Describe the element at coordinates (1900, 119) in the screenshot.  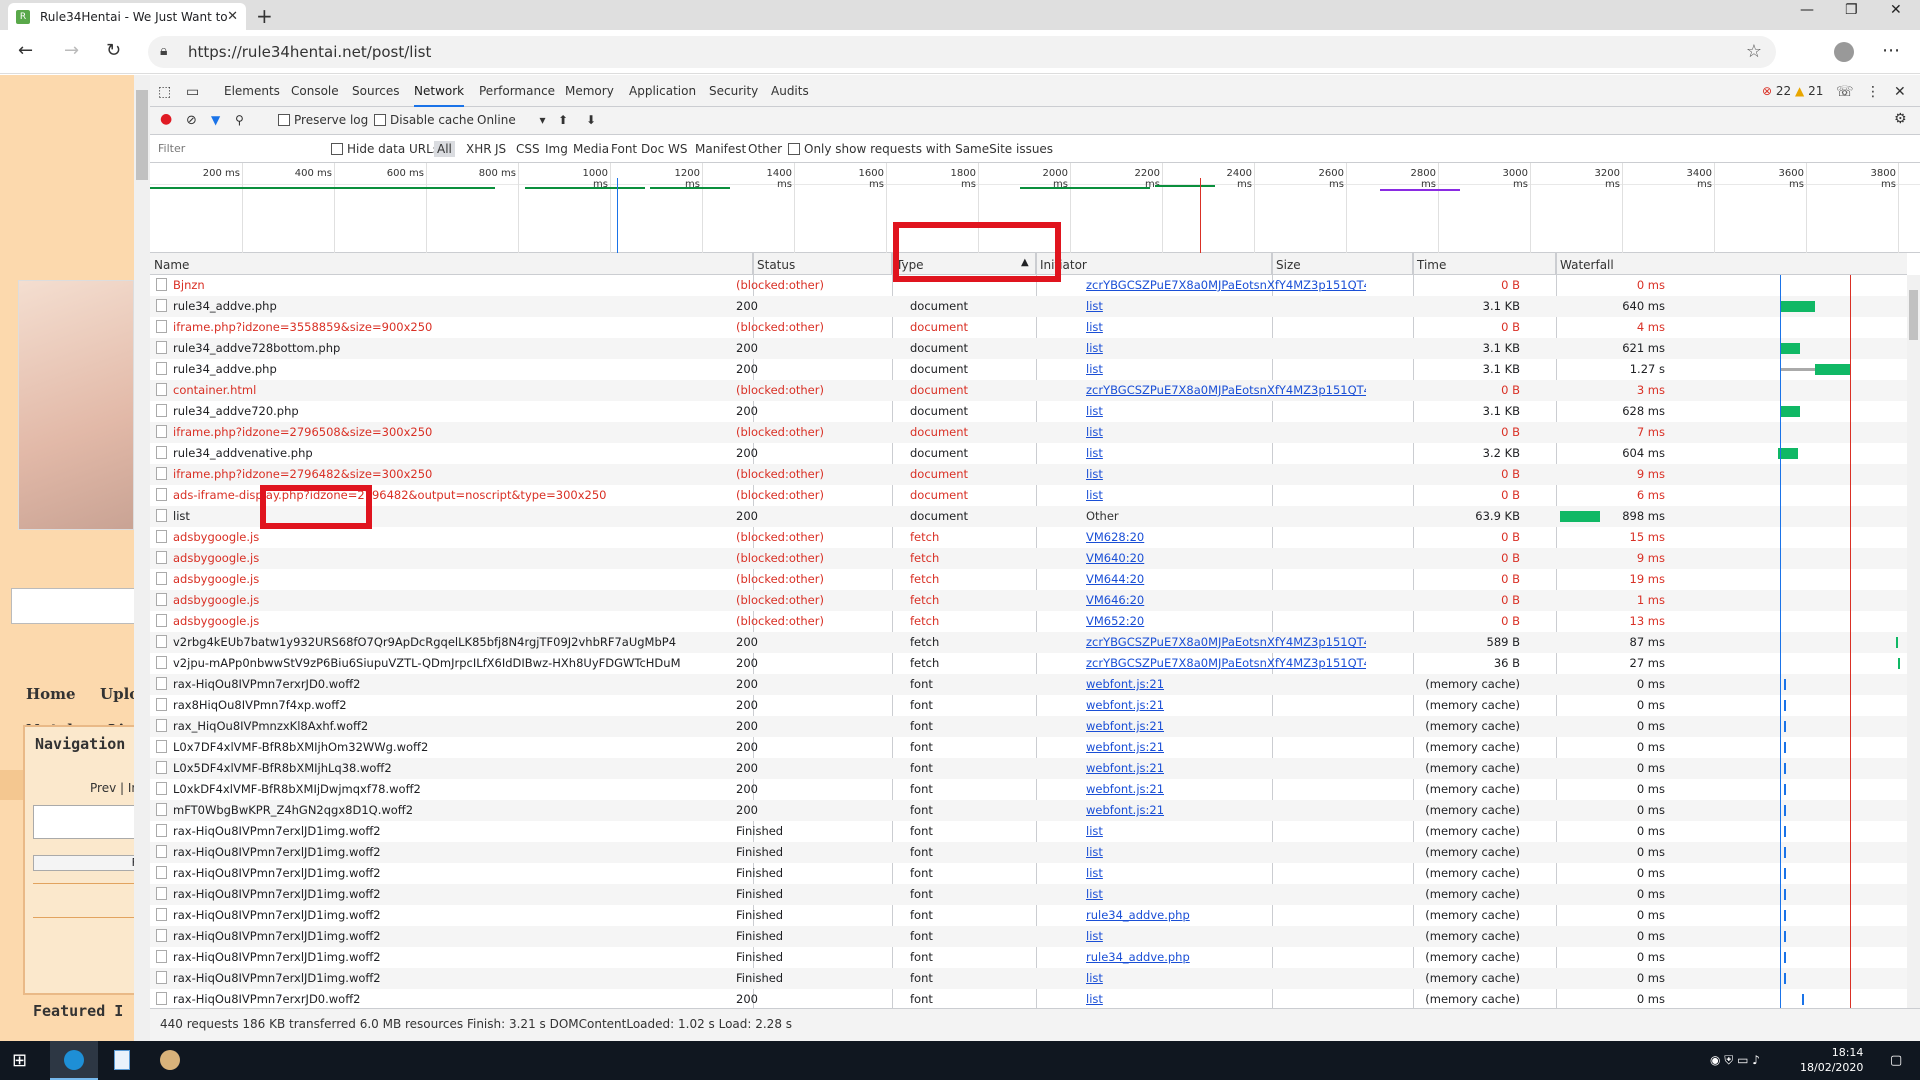
I see `gear-icon: ⚙` at that location.